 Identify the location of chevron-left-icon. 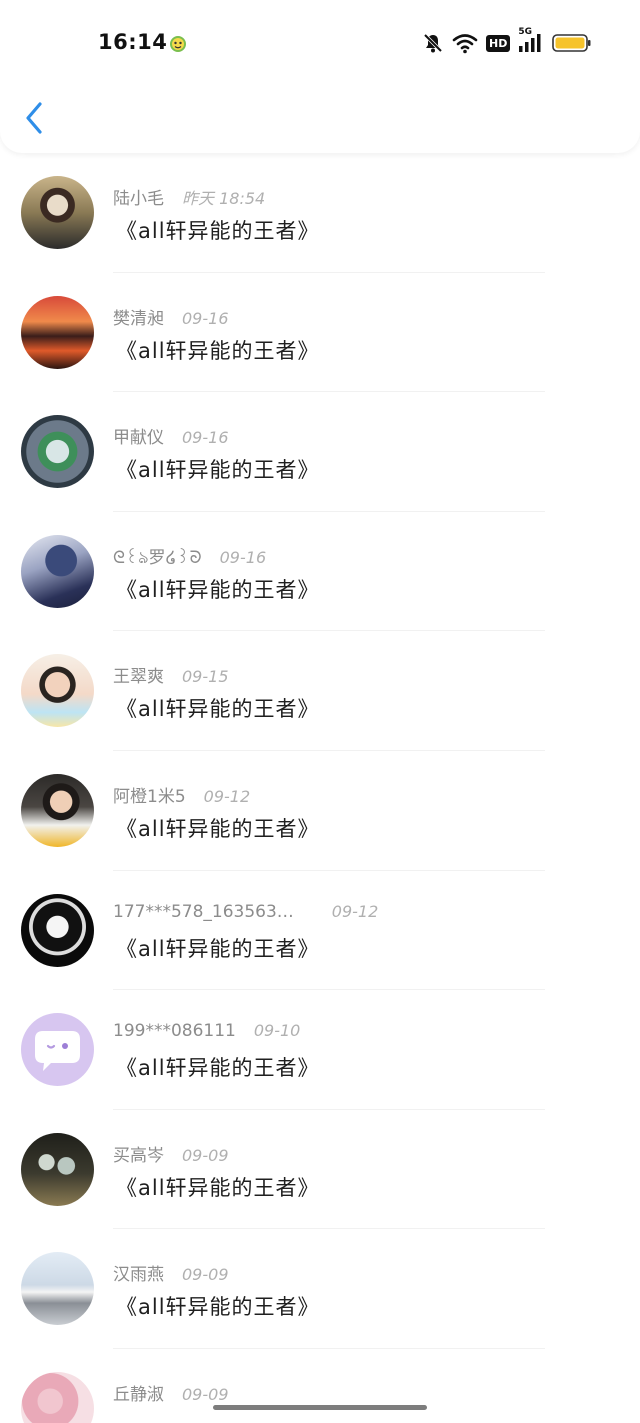
(34, 118).